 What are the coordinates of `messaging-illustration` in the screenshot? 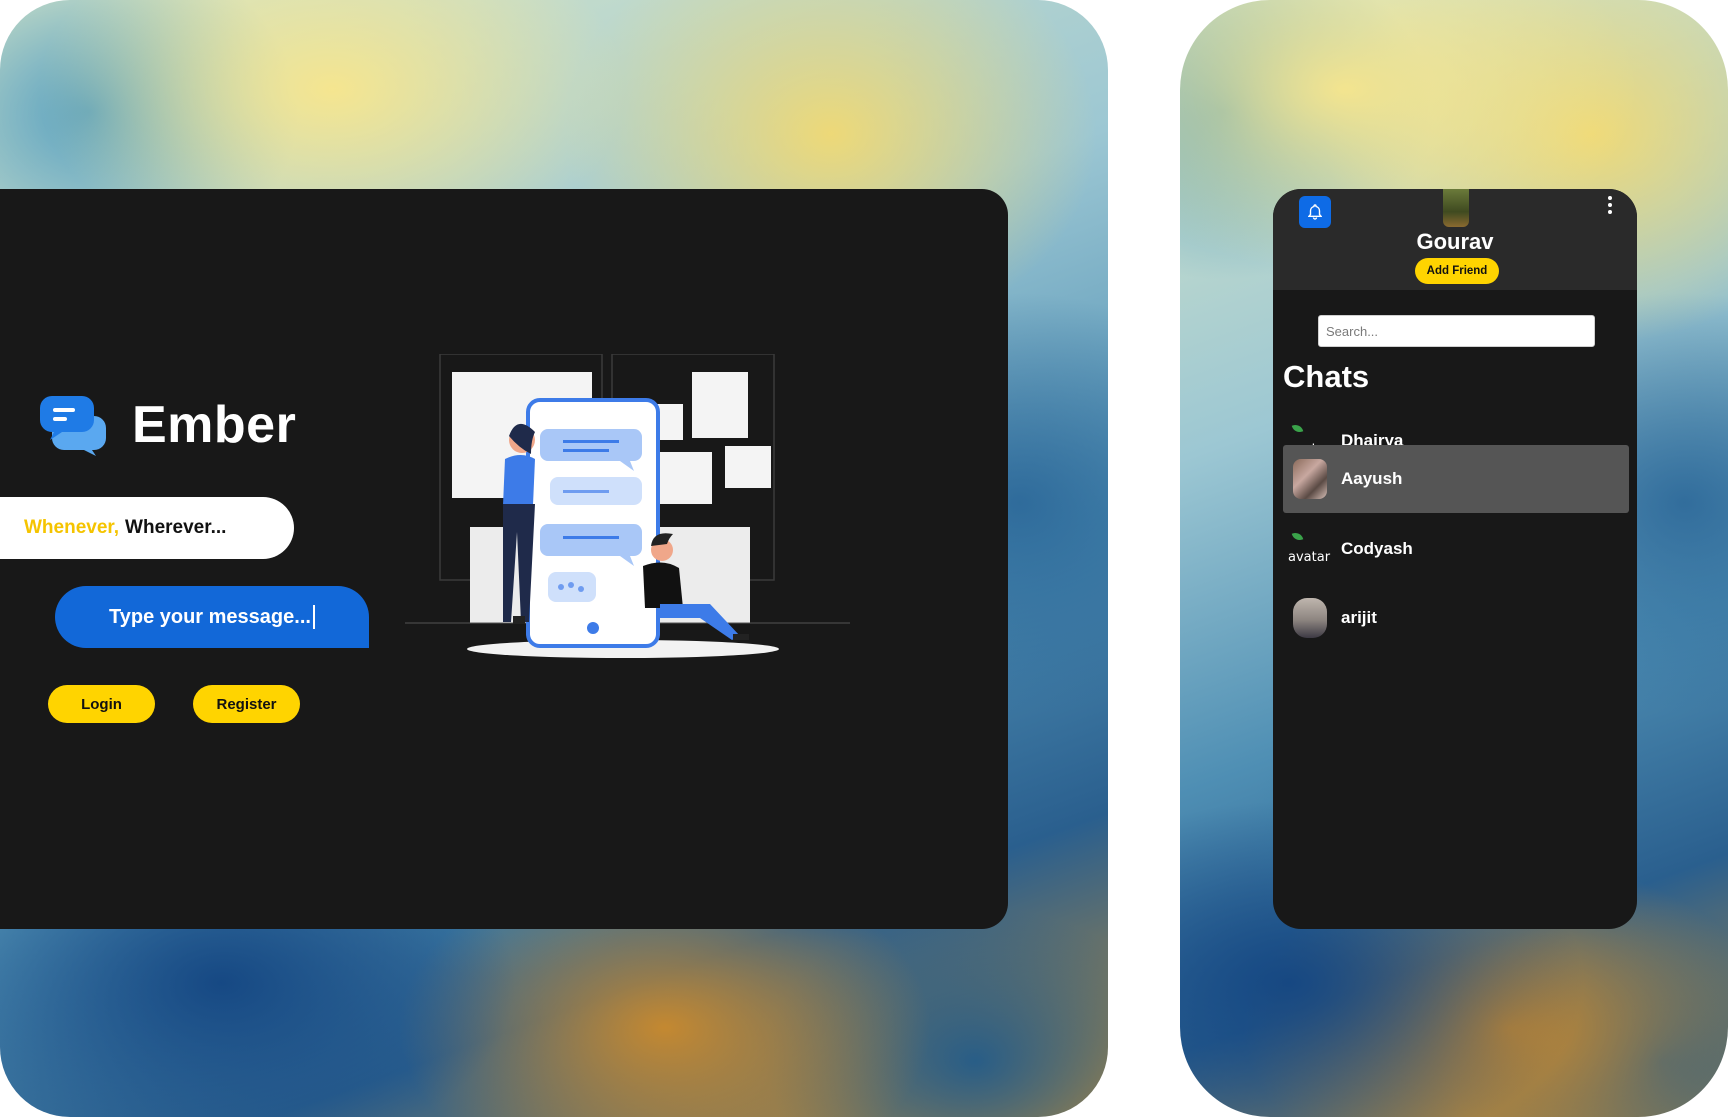 It's located at (627, 536).